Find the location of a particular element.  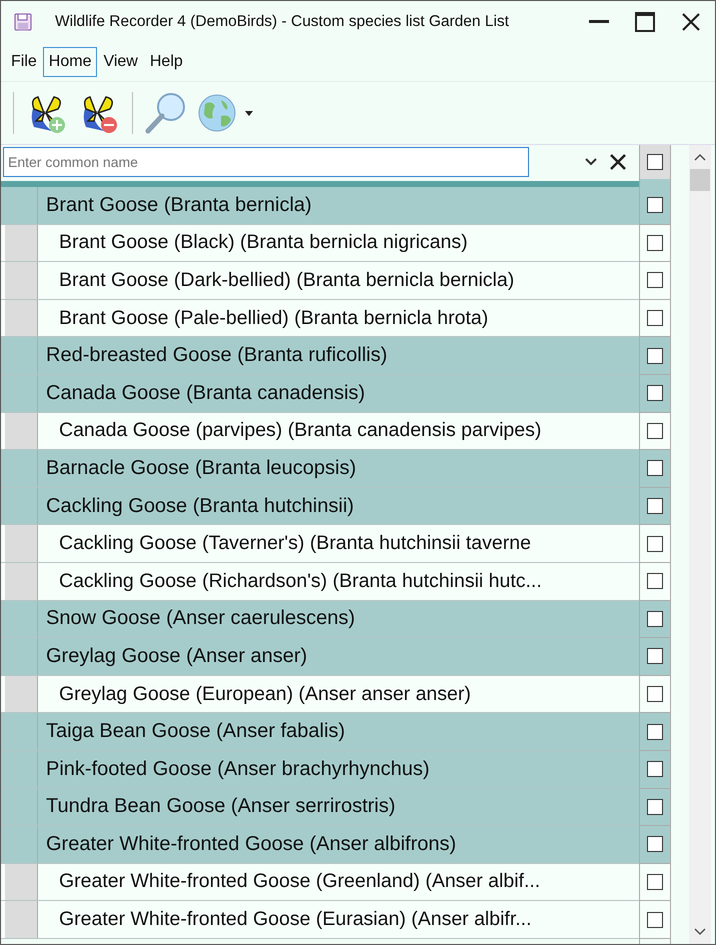

dropdown-caret-icon is located at coordinates (249, 113).